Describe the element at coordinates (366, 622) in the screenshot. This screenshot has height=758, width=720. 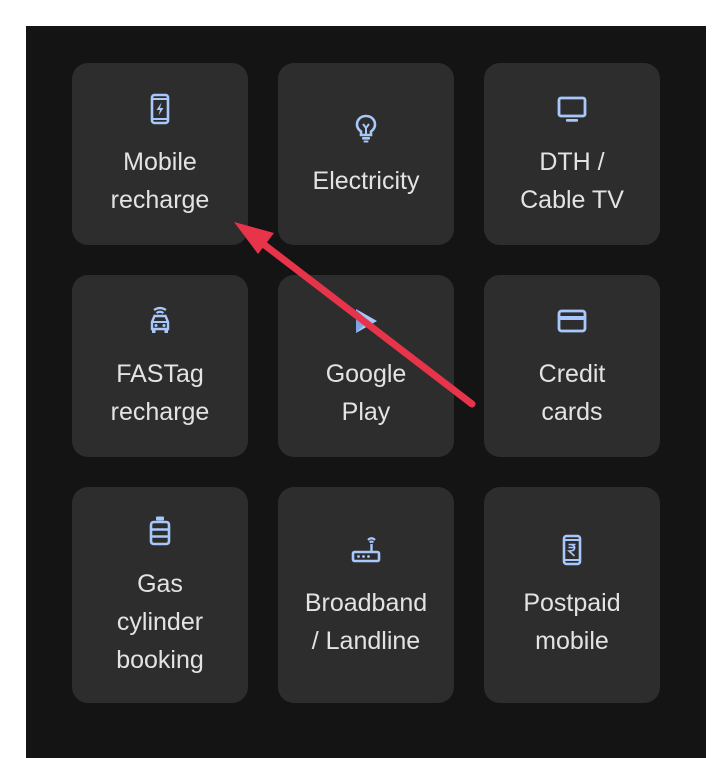
I see `tile-label: Broadband / Landline` at that location.